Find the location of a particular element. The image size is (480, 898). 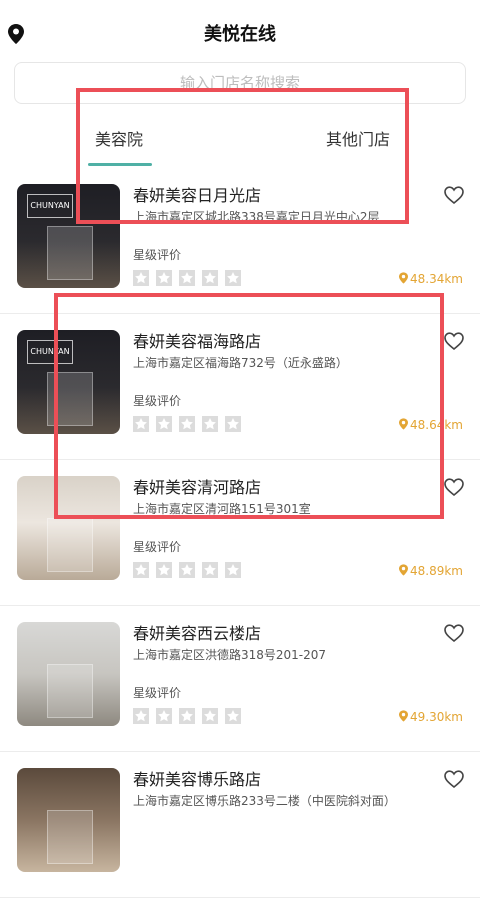

store-distance: 48.64km is located at coordinates (431, 425).